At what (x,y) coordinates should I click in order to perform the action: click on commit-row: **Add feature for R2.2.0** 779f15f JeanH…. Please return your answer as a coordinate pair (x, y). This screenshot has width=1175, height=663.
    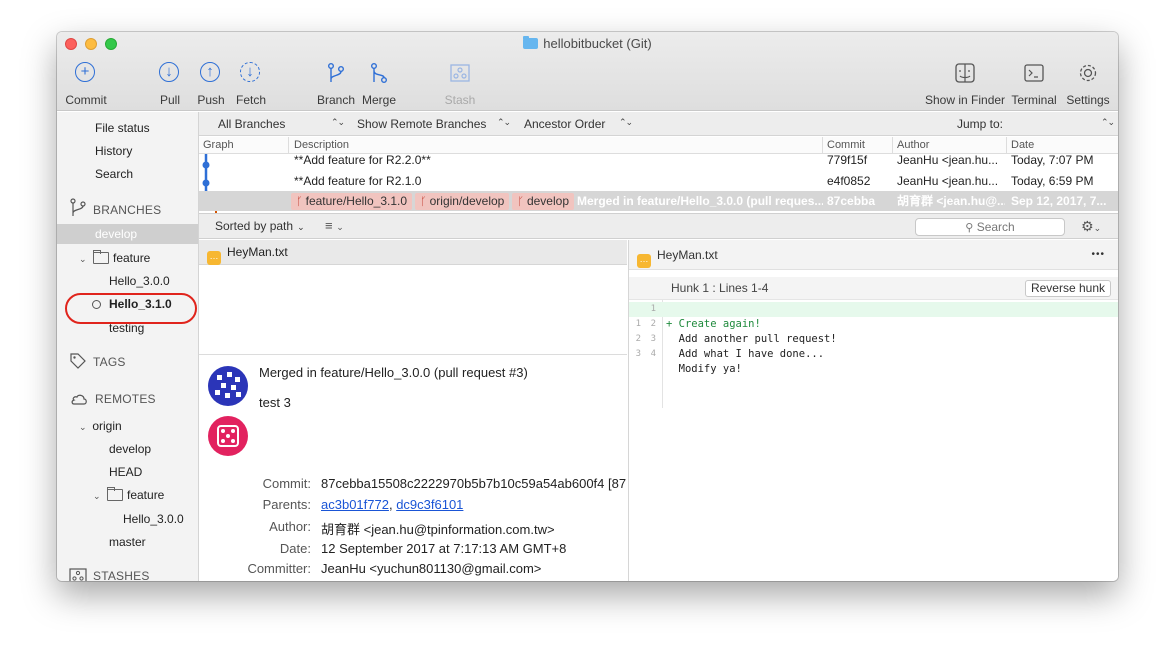
    Looking at the image, I should click on (658, 161).